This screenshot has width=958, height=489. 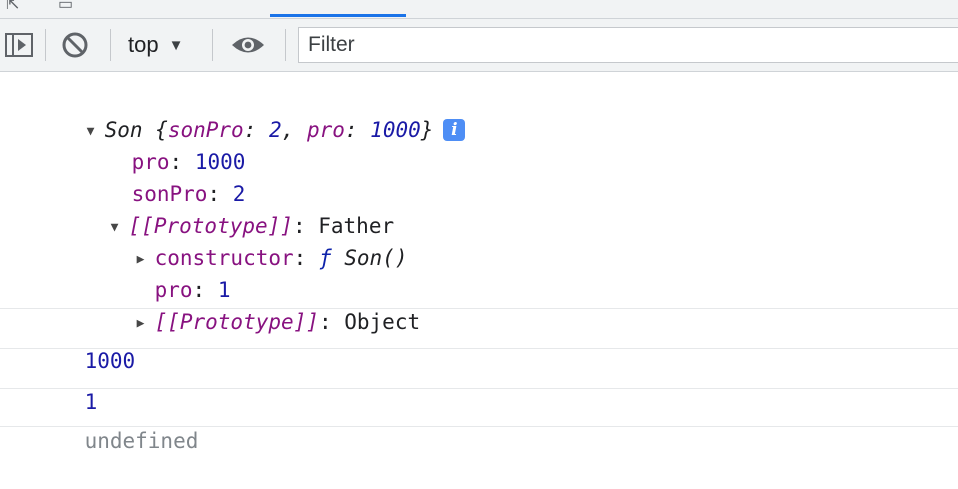 What do you see at coordinates (143, 44) in the screenshot?
I see `context-label: top` at bounding box center [143, 44].